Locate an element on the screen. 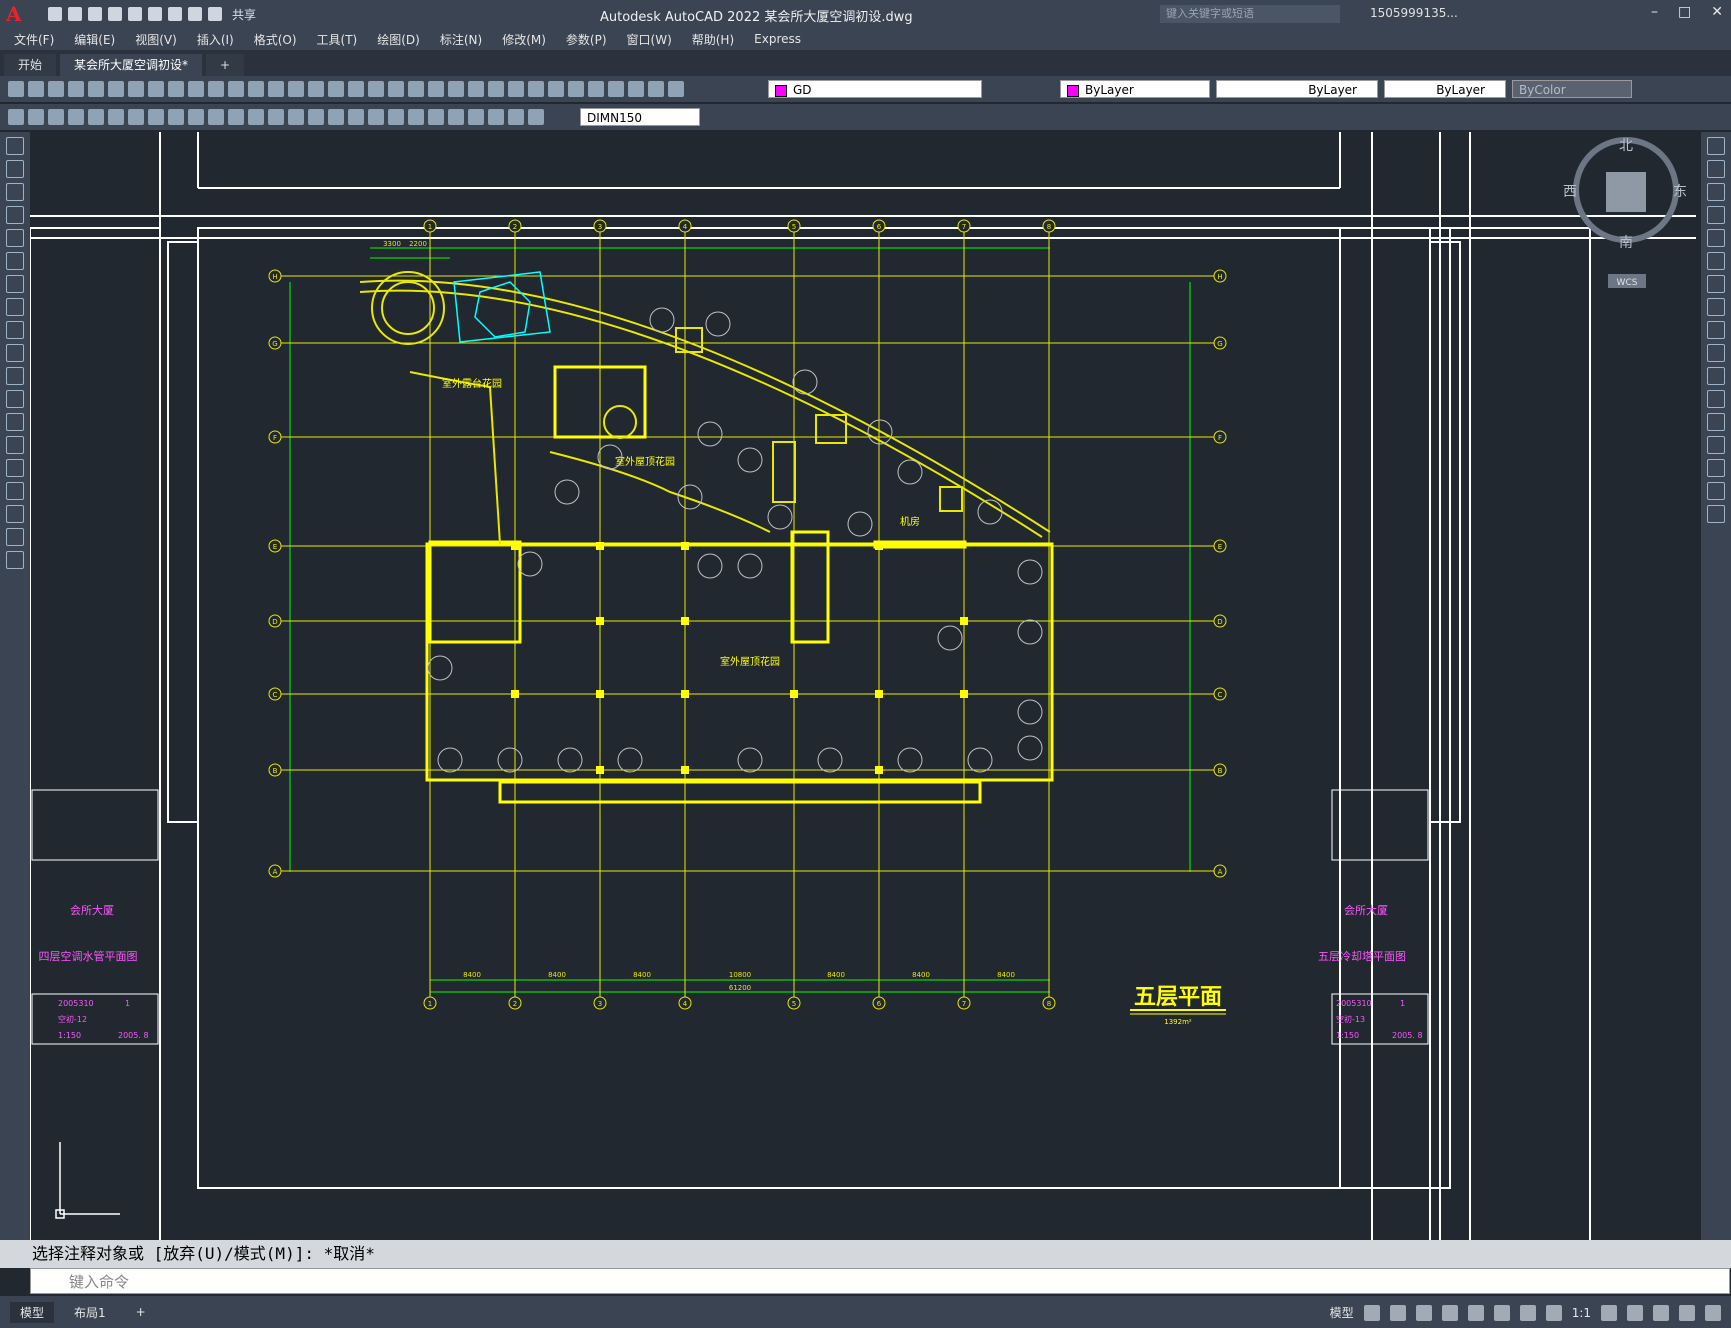 This screenshot has height=1328, width=1731. selection-cycling-icon is located at coordinates (1527, 1312).